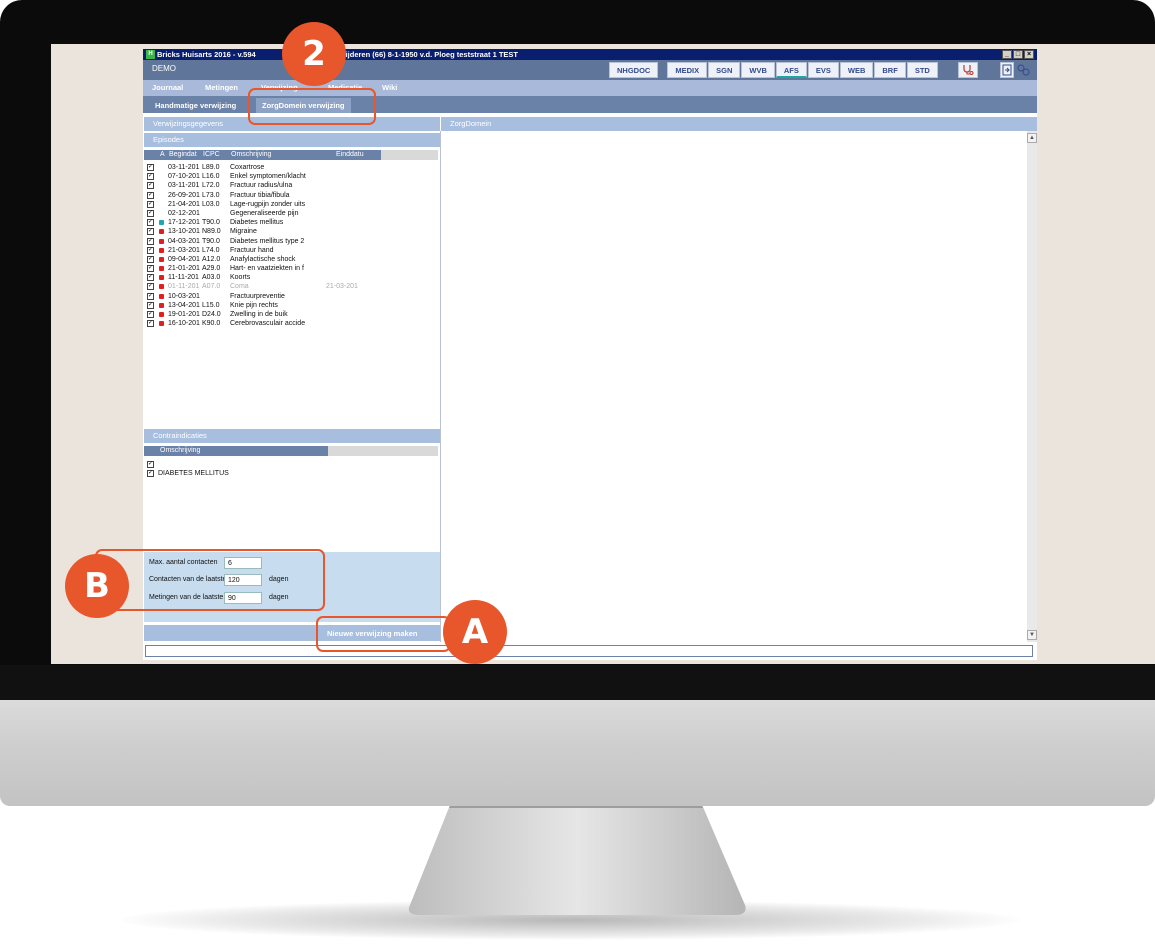 The image size is (1155, 947). I want to click on episode-start-date: 16-10-201, so click(184, 324).